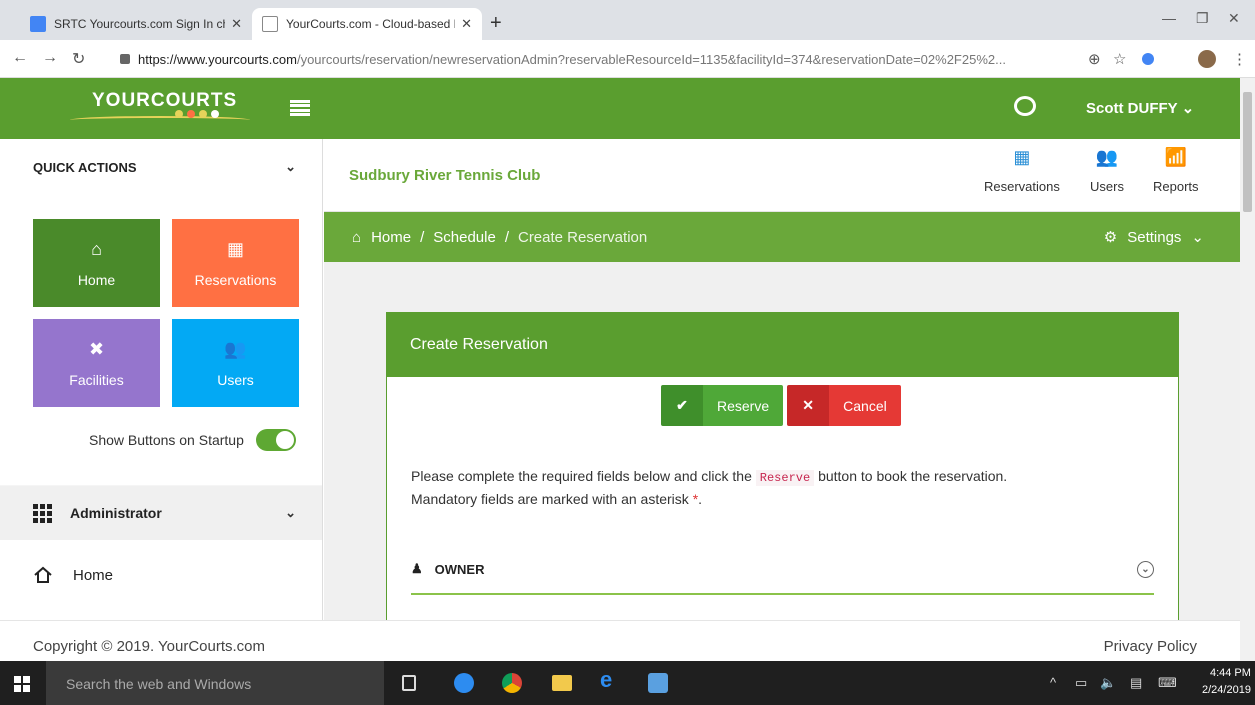 The width and height of the screenshot is (1255, 705). I want to click on show-buttons-toggle, so click(275, 440).